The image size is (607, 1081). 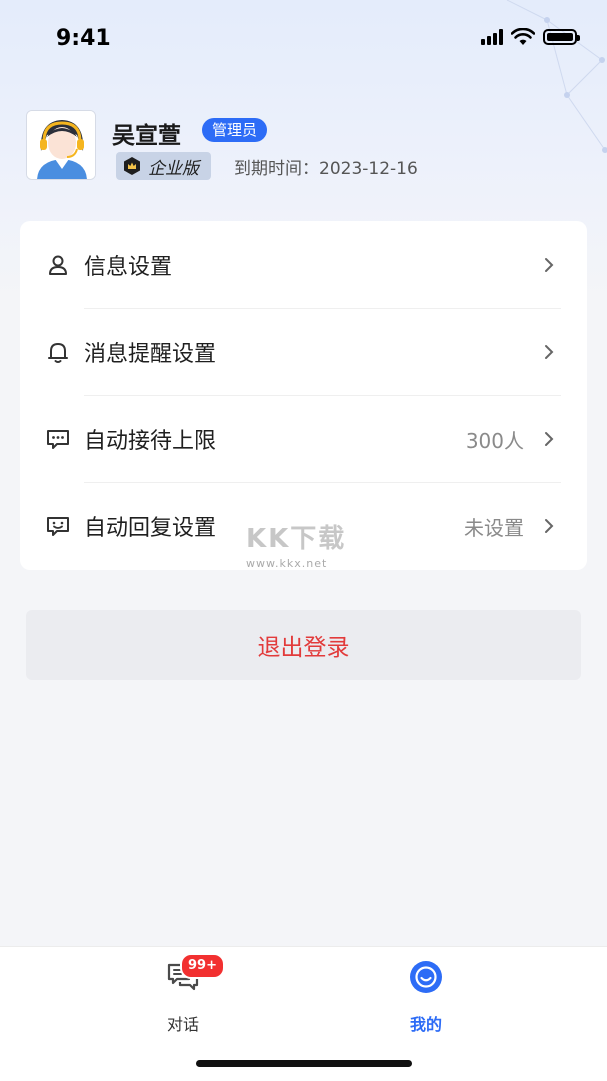 I want to click on watermark-text: KK下载, so click(x=296, y=539).